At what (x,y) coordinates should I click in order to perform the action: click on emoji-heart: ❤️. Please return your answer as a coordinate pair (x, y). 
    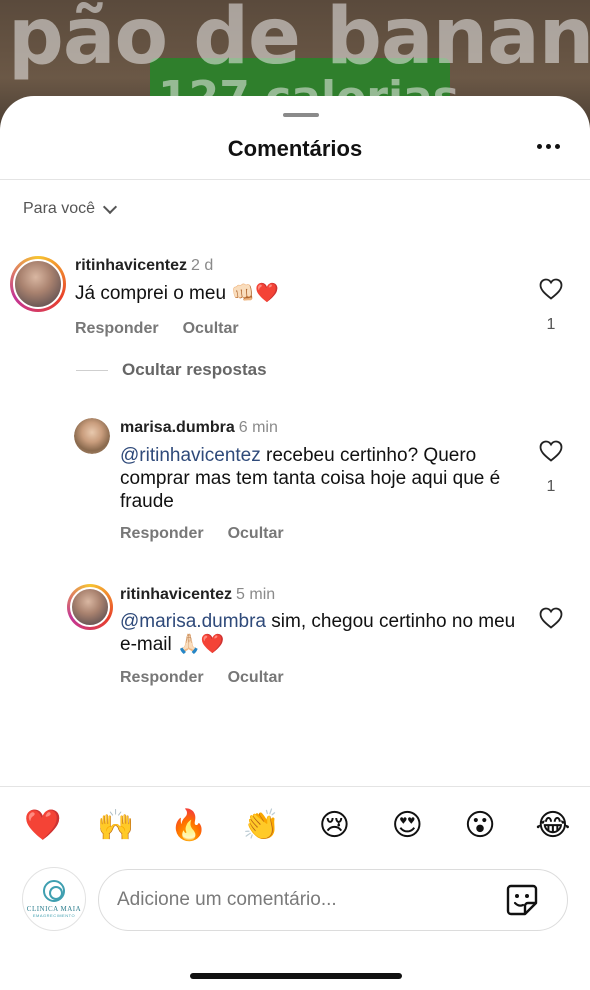
    Looking at the image, I should click on (43, 825).